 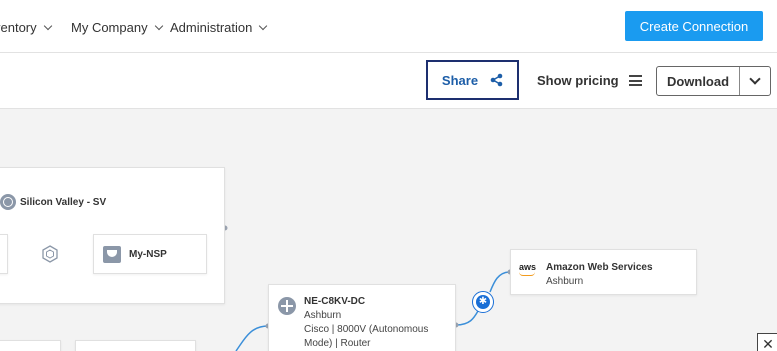 I want to click on create-connection-button: Create Connection, so click(x=694, y=26).